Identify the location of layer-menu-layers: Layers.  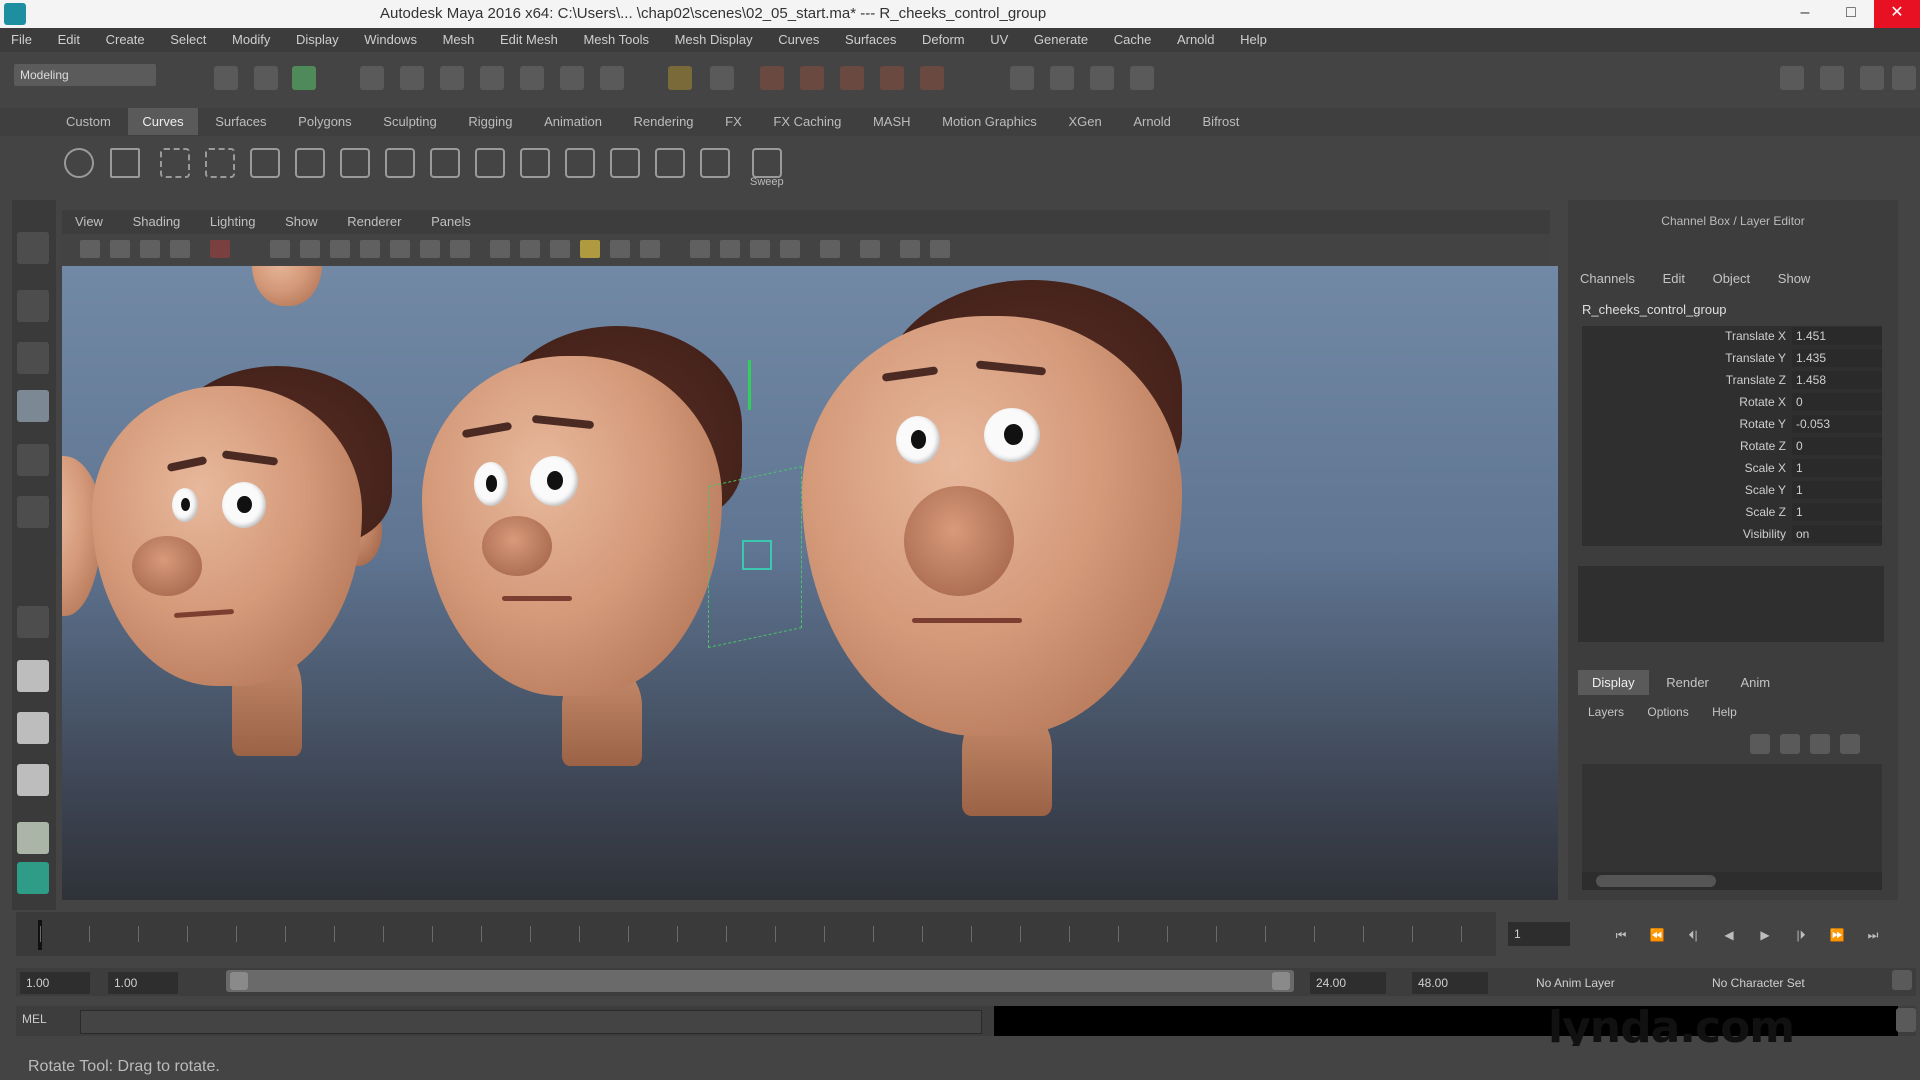
(1606, 712).